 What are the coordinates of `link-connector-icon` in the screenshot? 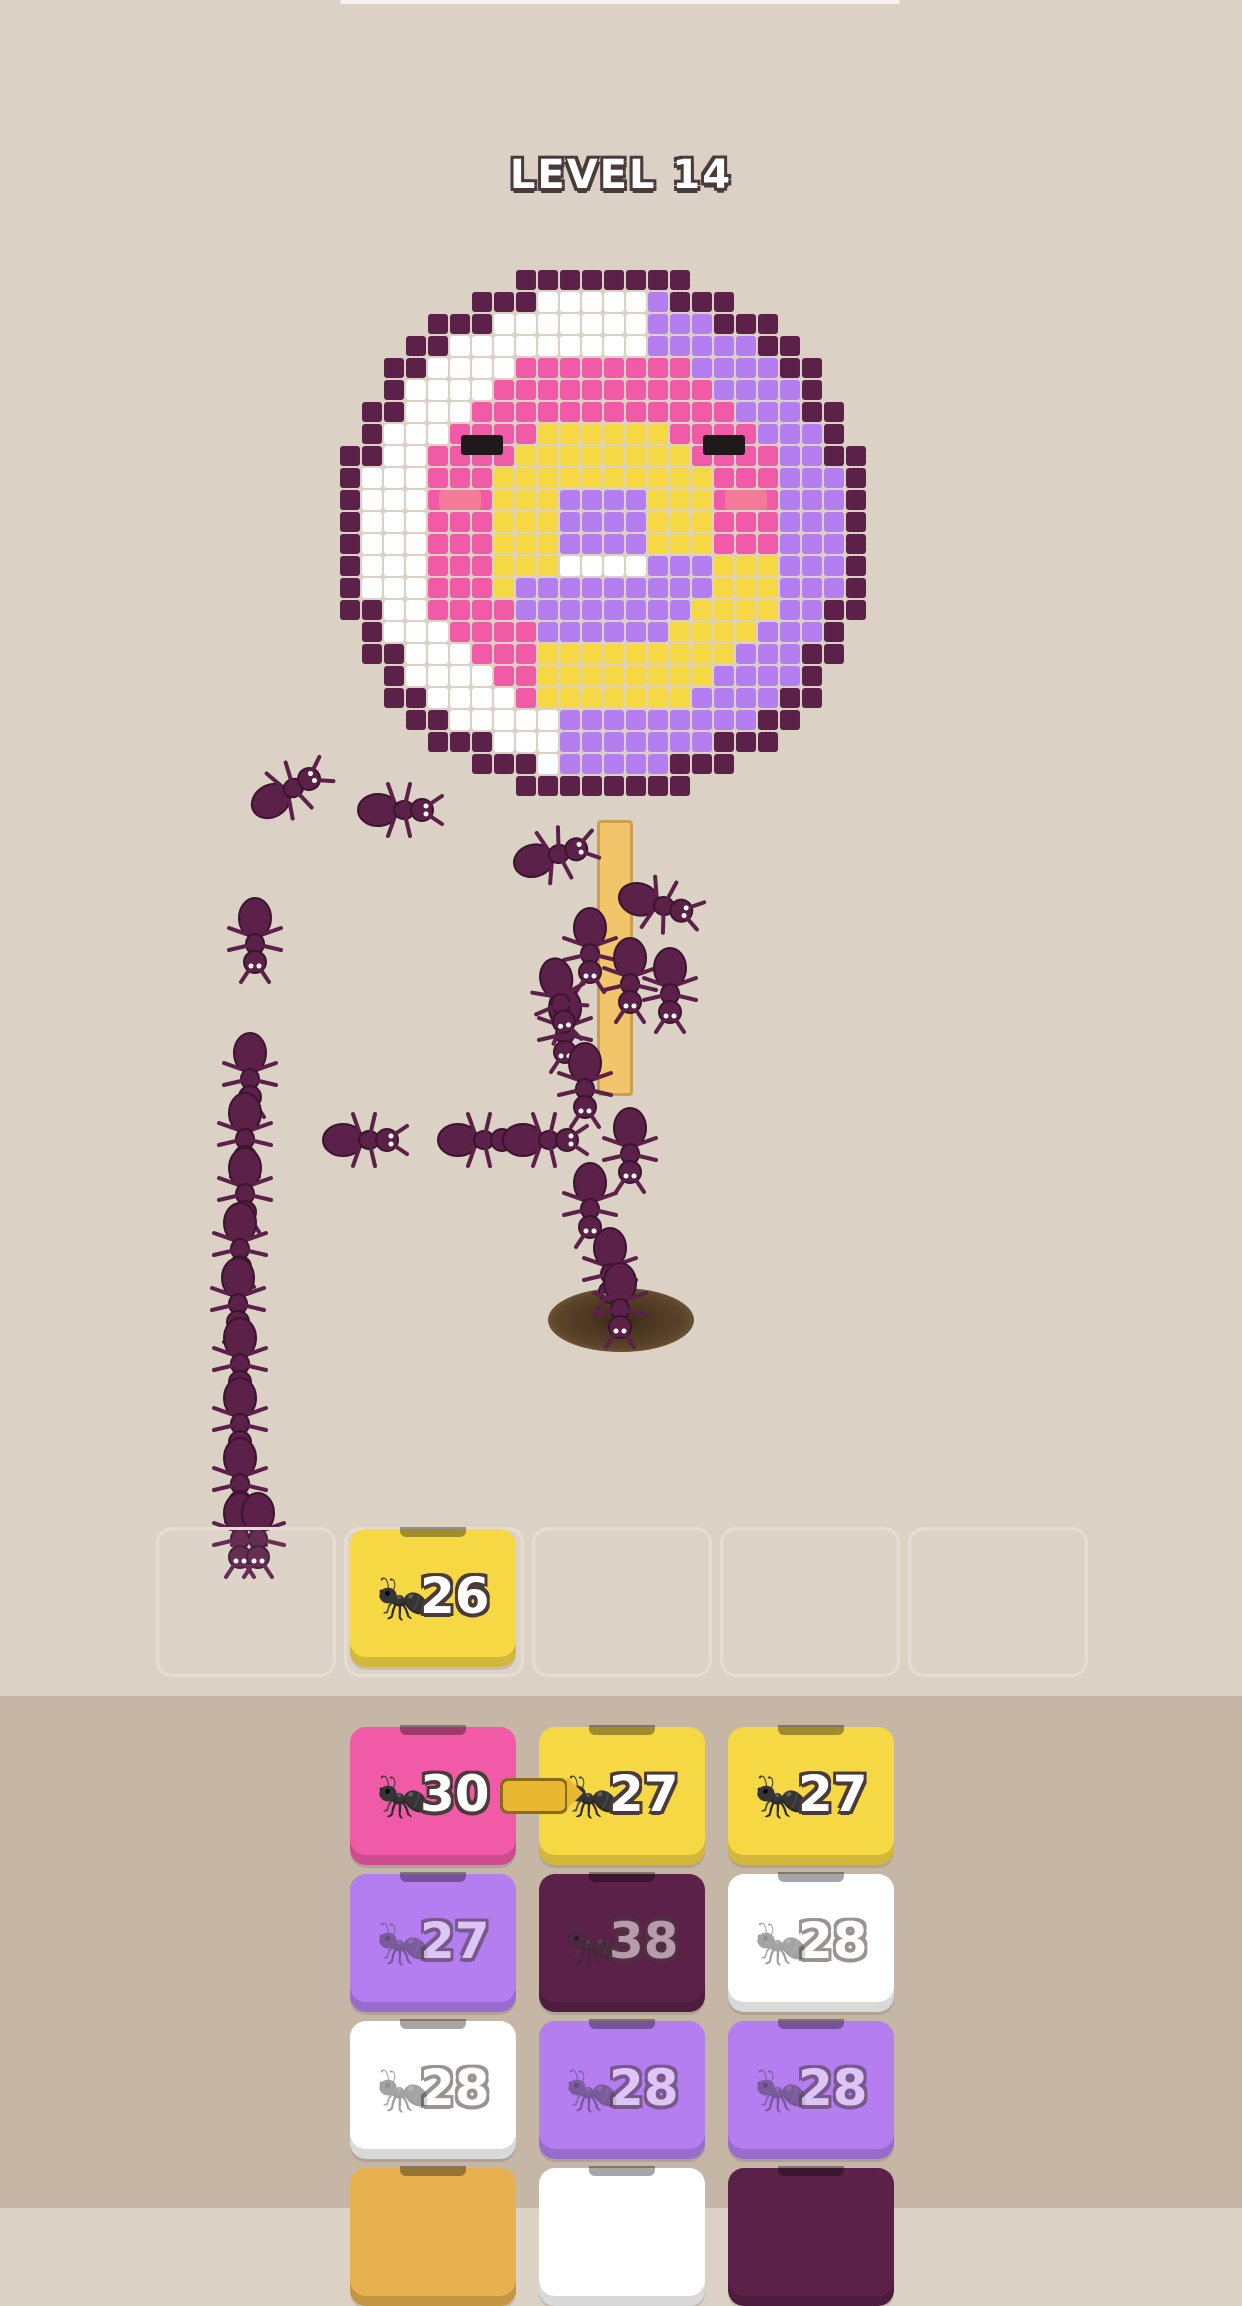 It's located at (541, 1795).